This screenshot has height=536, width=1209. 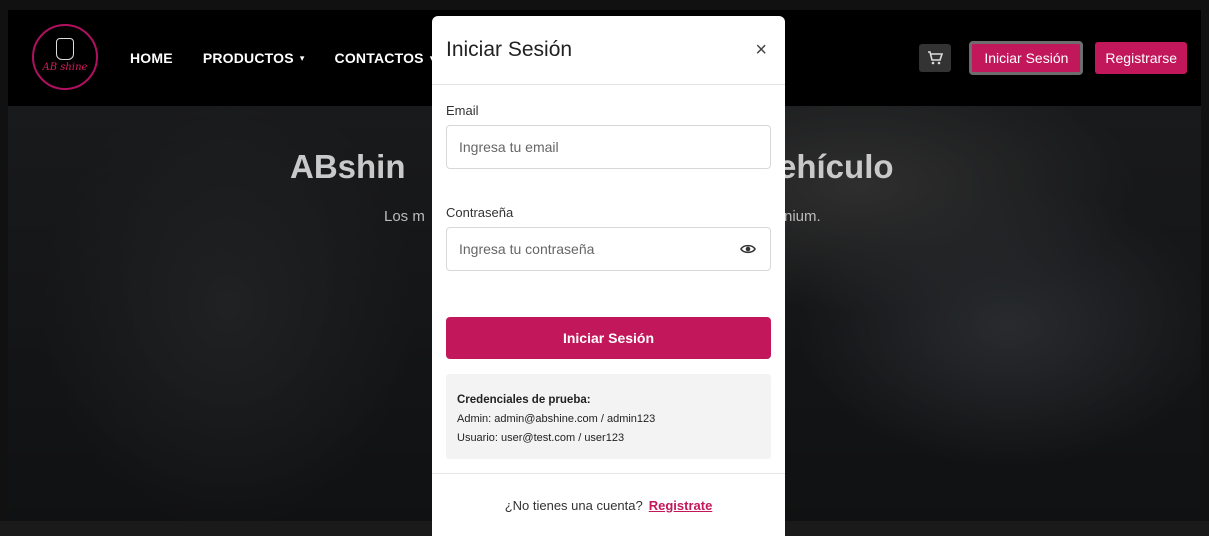 What do you see at coordinates (404, 216) in the screenshot?
I see `hero-subtitle-fragment: Los m` at bounding box center [404, 216].